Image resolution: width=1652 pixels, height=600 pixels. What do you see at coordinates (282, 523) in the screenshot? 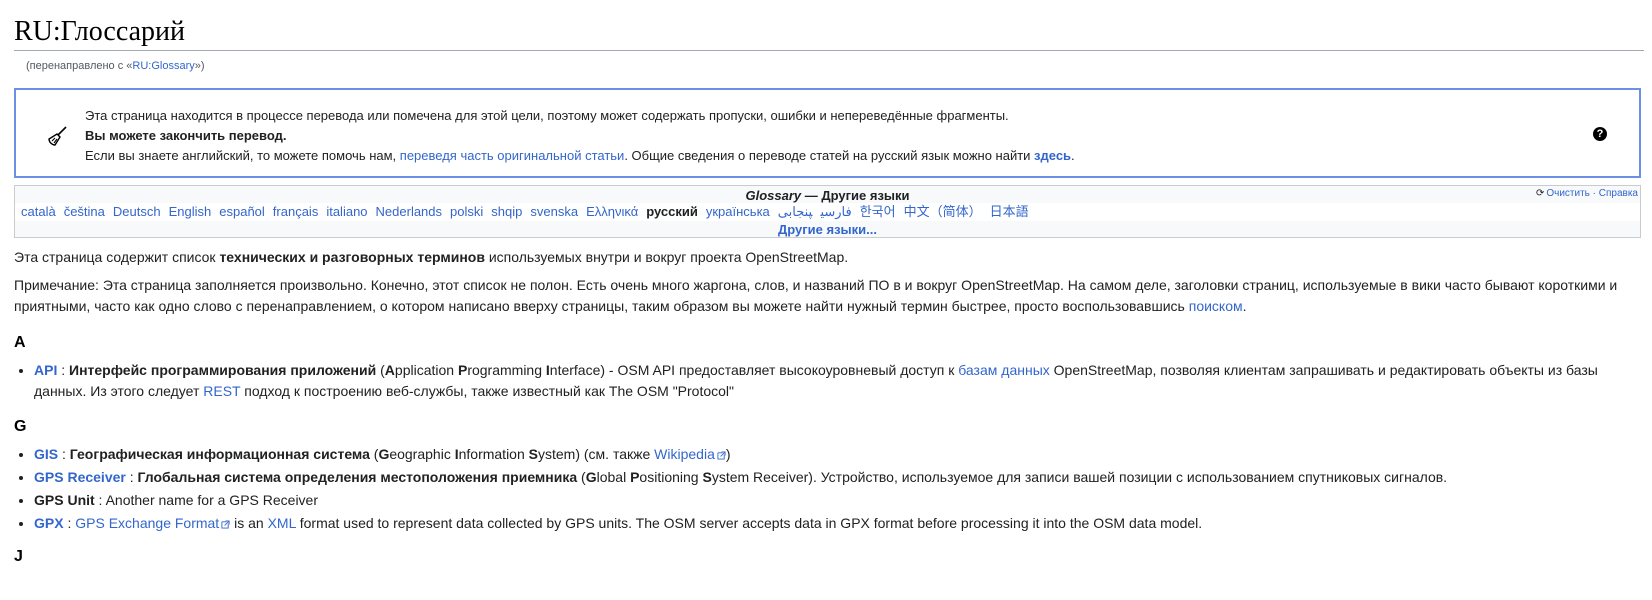
I see `xml-link: XML` at bounding box center [282, 523].